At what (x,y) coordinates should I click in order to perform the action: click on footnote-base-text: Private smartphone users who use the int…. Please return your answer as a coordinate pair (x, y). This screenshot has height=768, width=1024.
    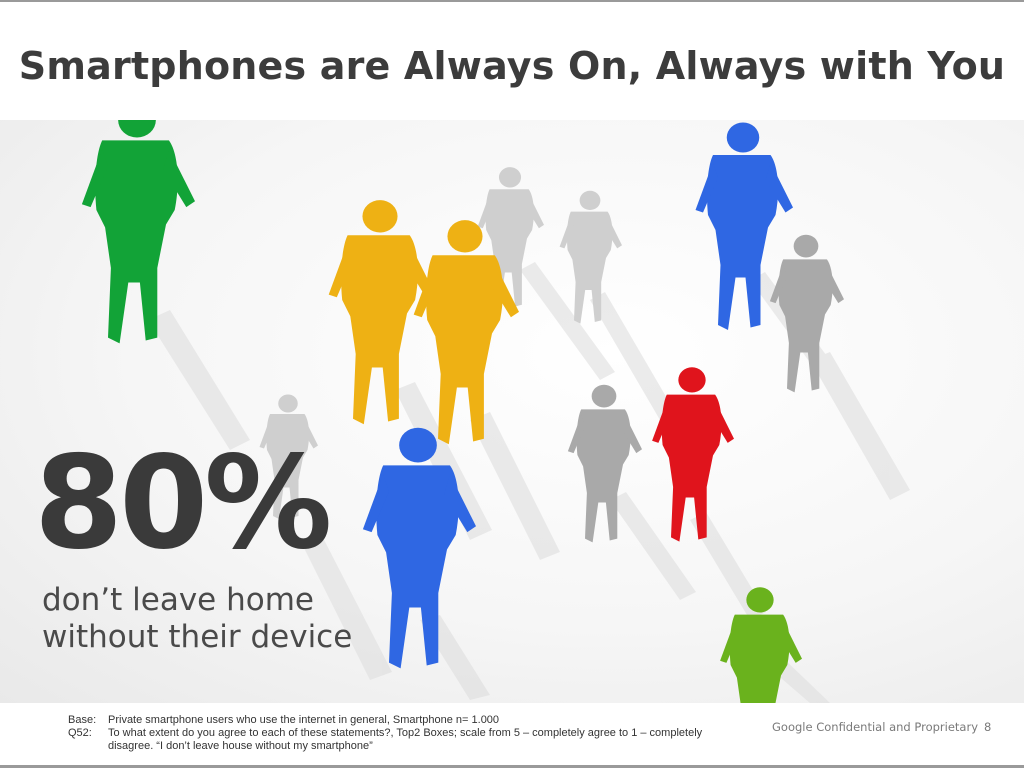
    Looking at the image, I should click on (304, 720).